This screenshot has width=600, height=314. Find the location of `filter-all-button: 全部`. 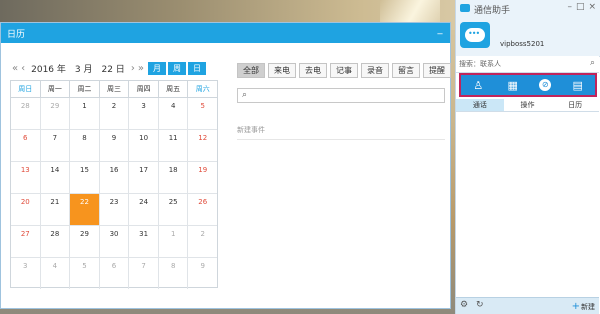

filter-all-button: 全部 is located at coordinates (251, 70).